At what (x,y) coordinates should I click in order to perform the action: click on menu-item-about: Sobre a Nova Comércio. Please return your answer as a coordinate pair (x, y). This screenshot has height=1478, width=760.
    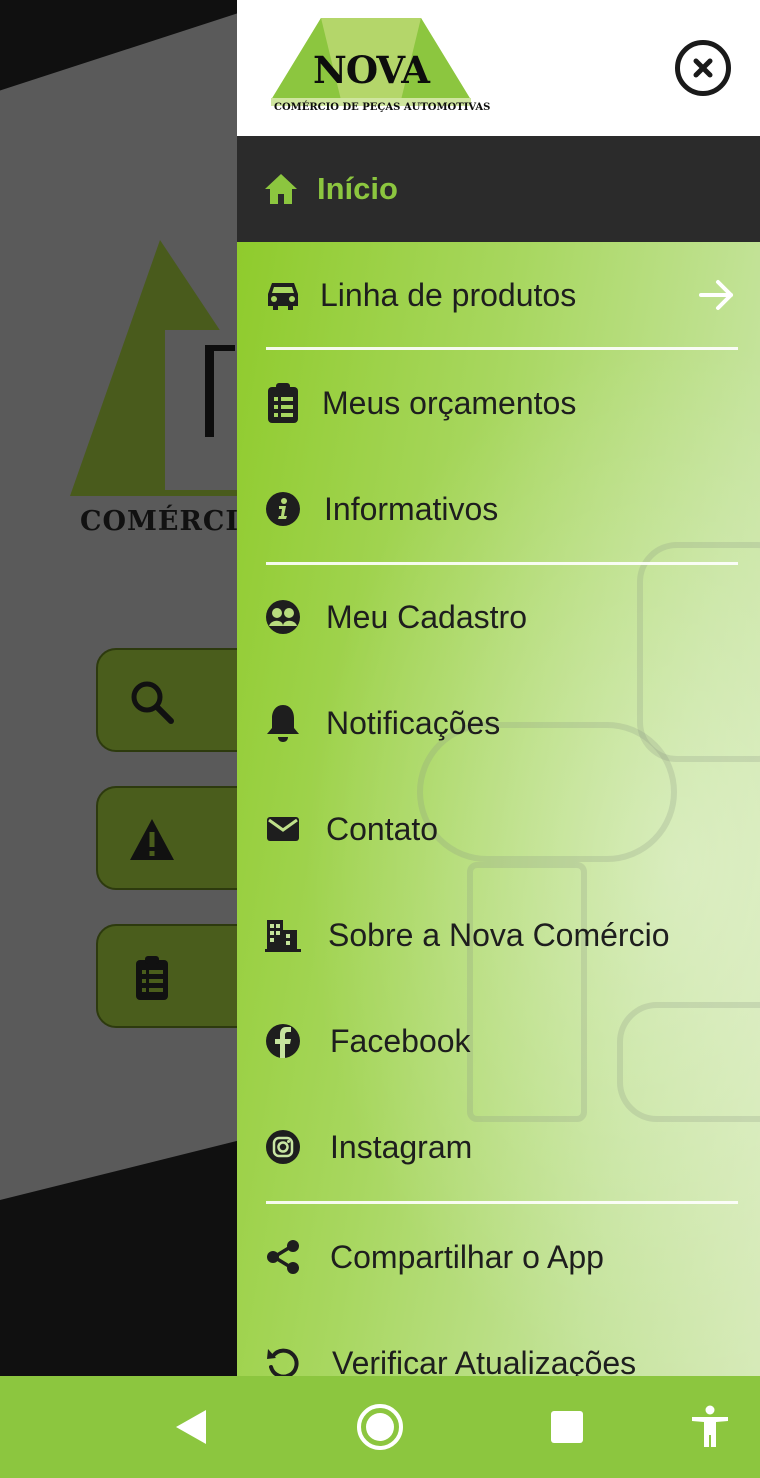
    Looking at the image, I should click on (498, 935).